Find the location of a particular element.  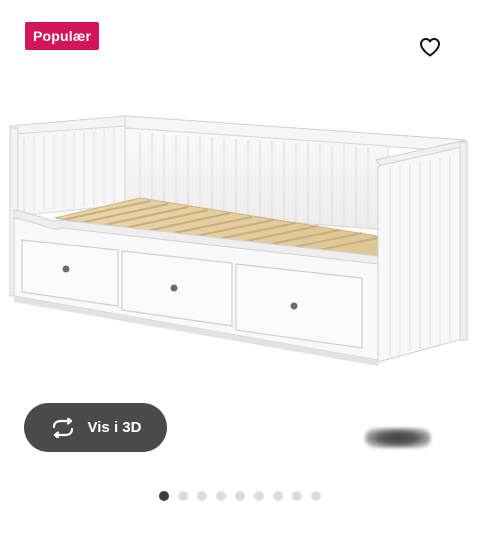

view-in-3d-label: Vis i 3D is located at coordinates (114, 427).